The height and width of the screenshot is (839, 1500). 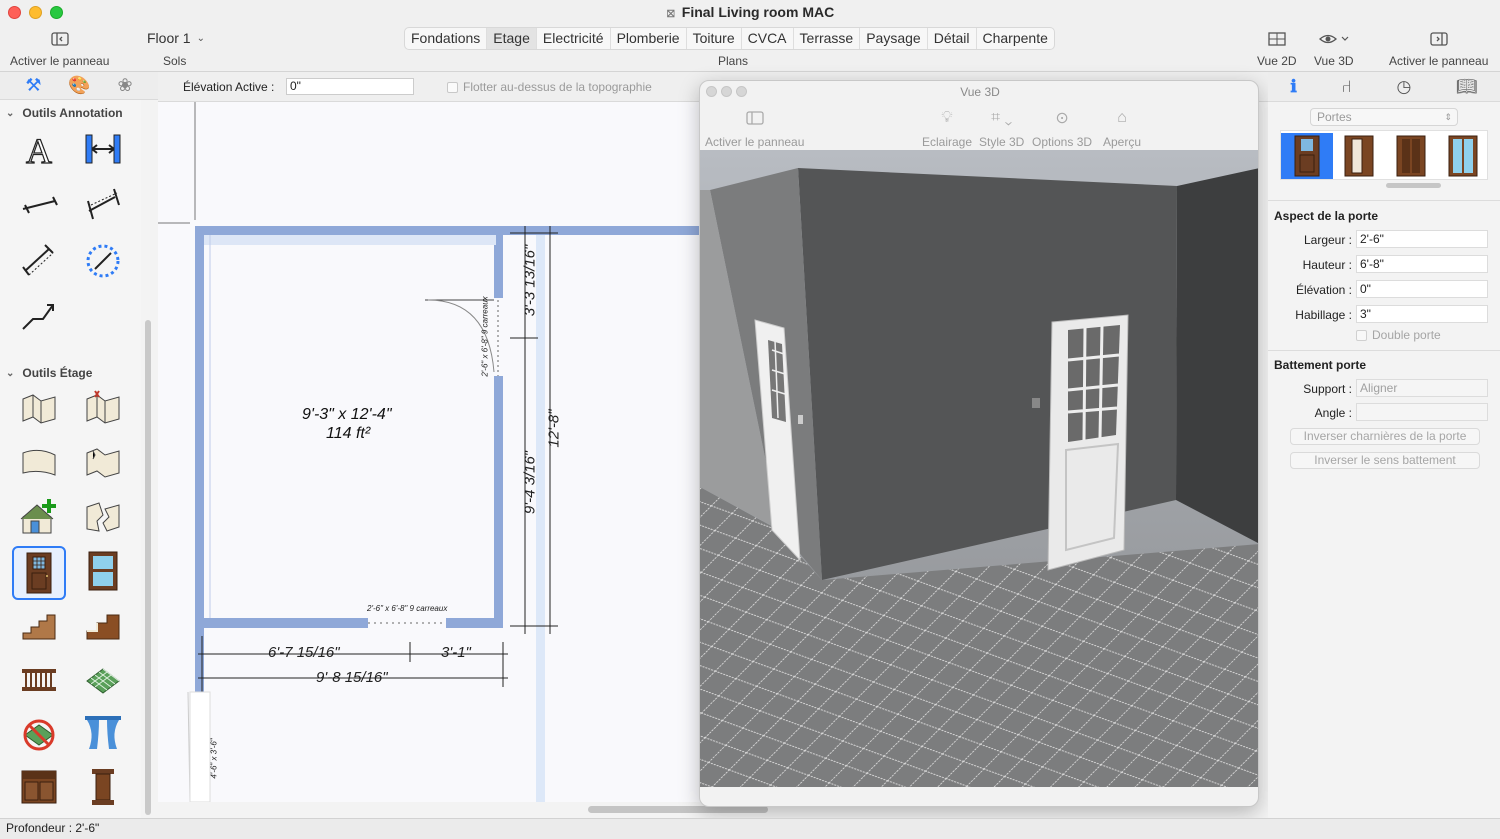 What do you see at coordinates (39, 205) in the screenshot?
I see `line-dimension-tool` at bounding box center [39, 205].